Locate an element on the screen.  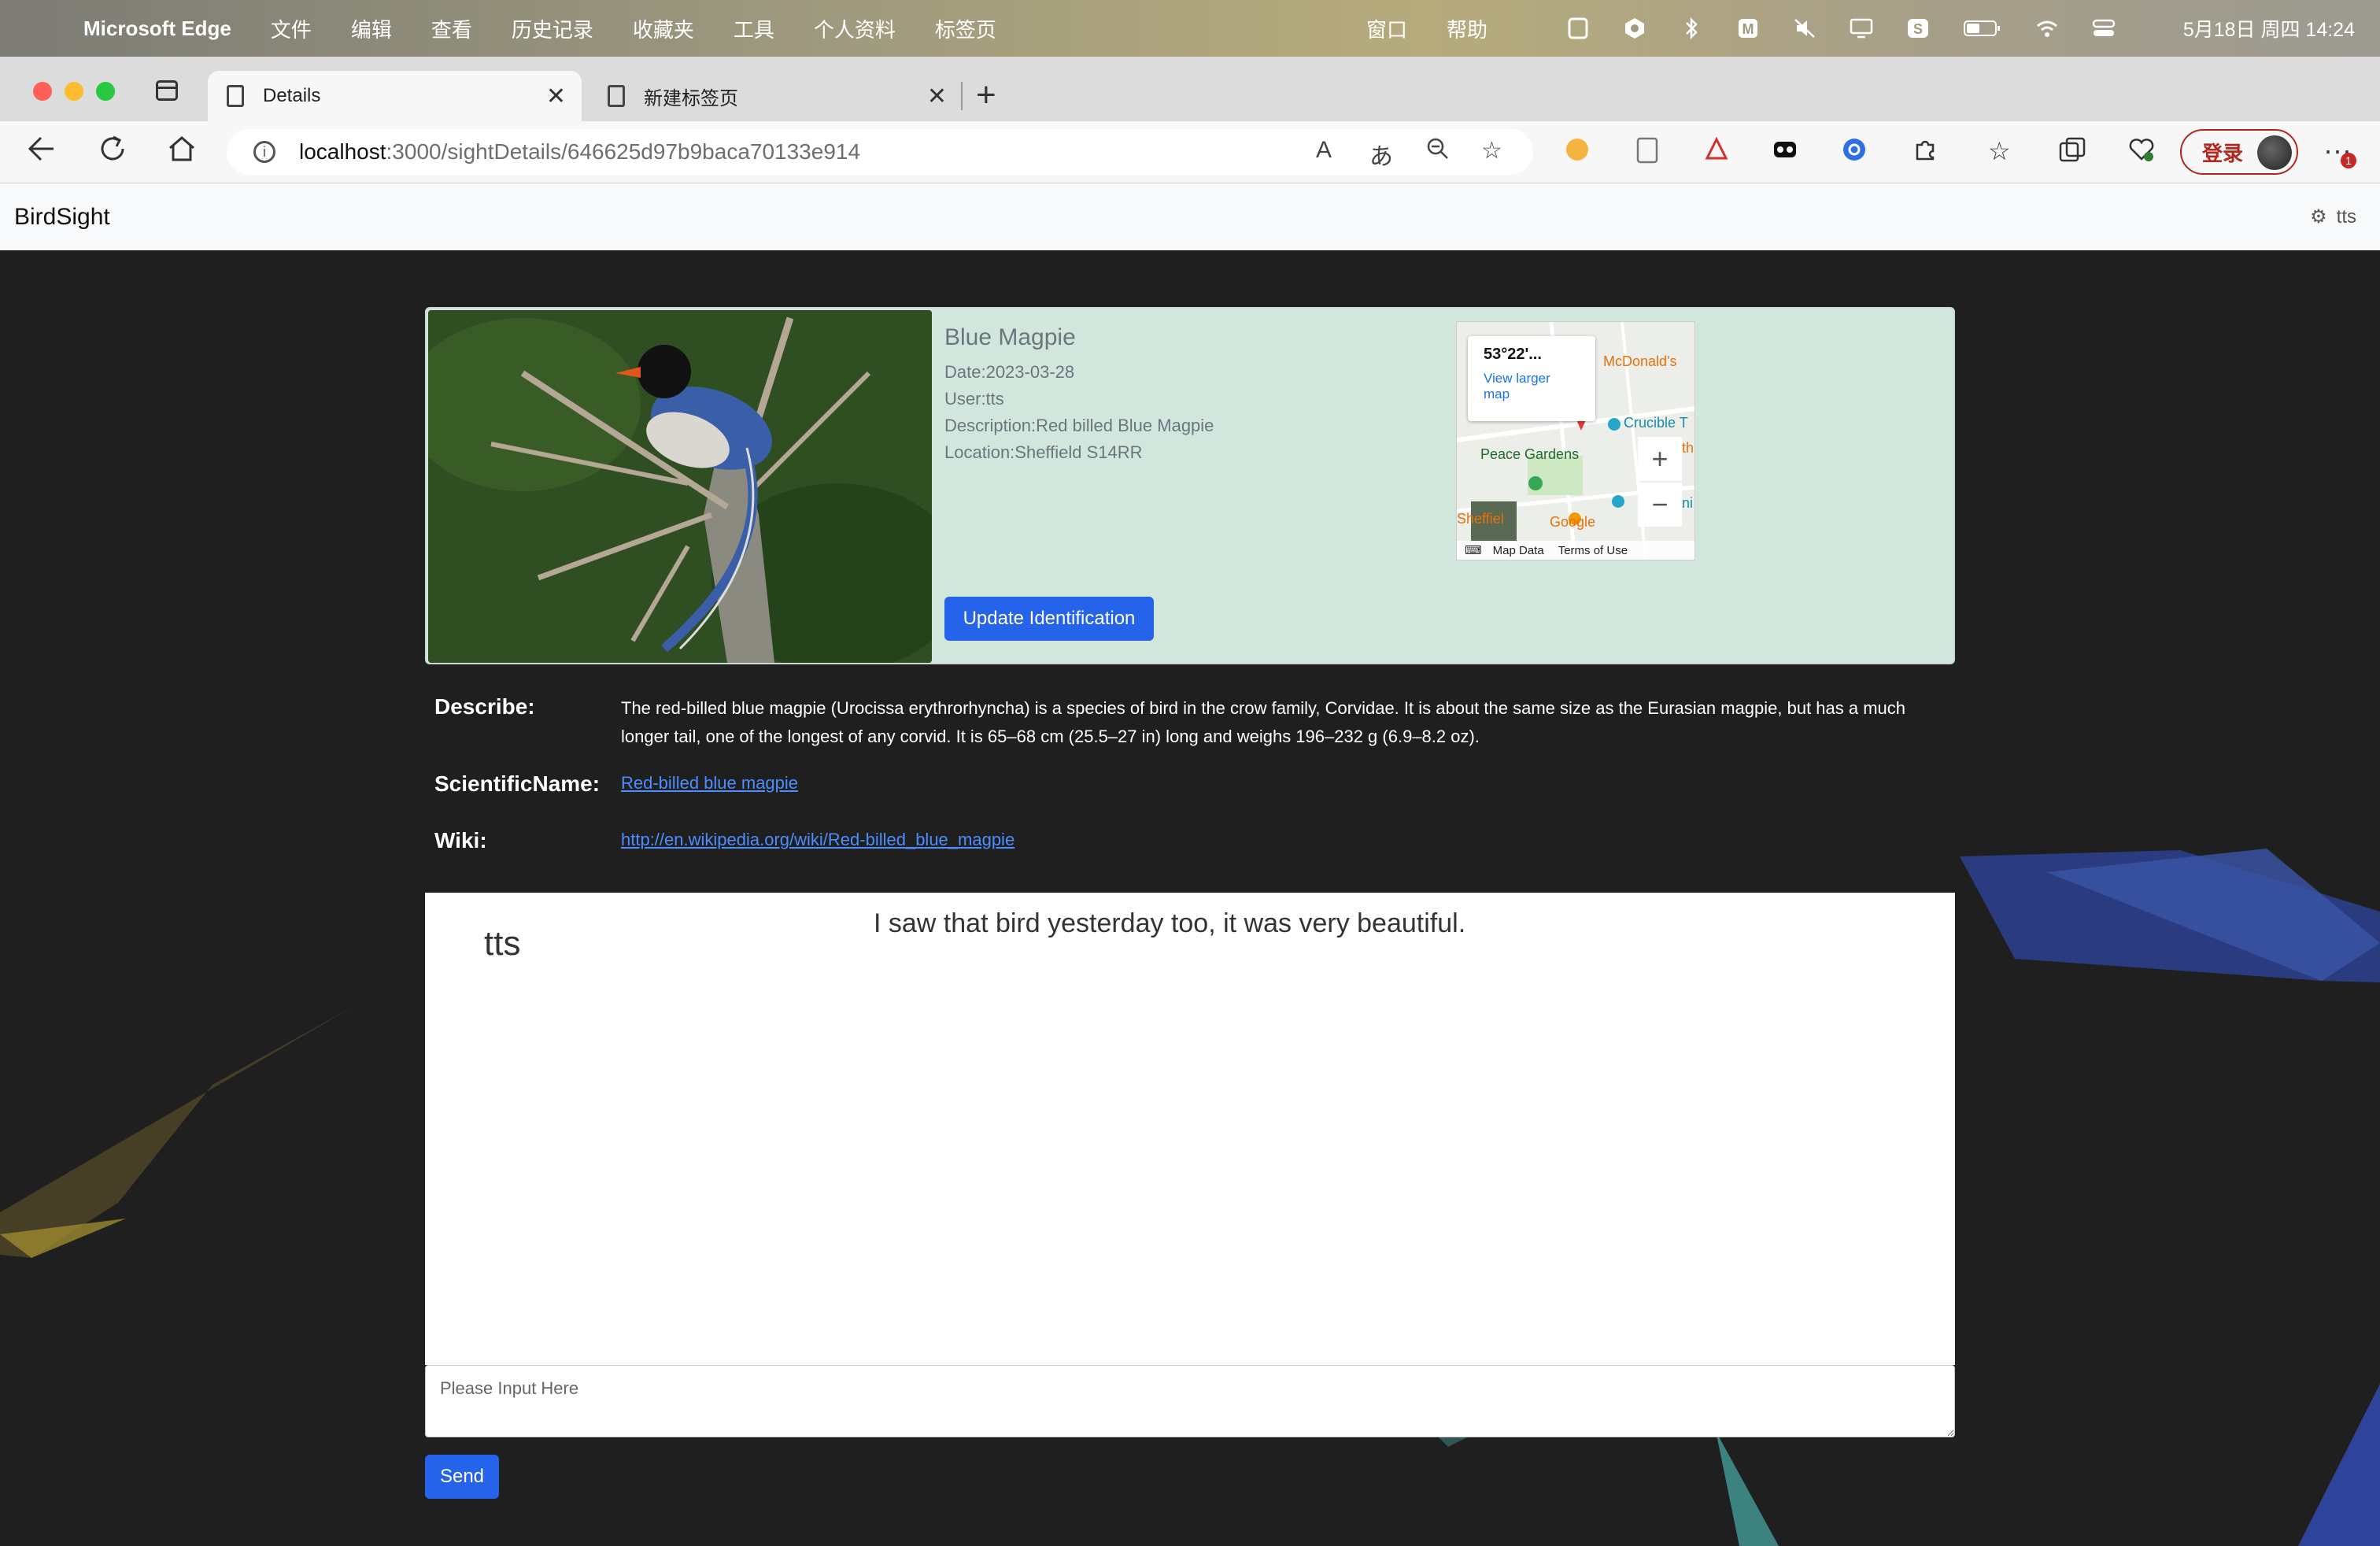
describe-label: Describe: is located at coordinates (484, 707).